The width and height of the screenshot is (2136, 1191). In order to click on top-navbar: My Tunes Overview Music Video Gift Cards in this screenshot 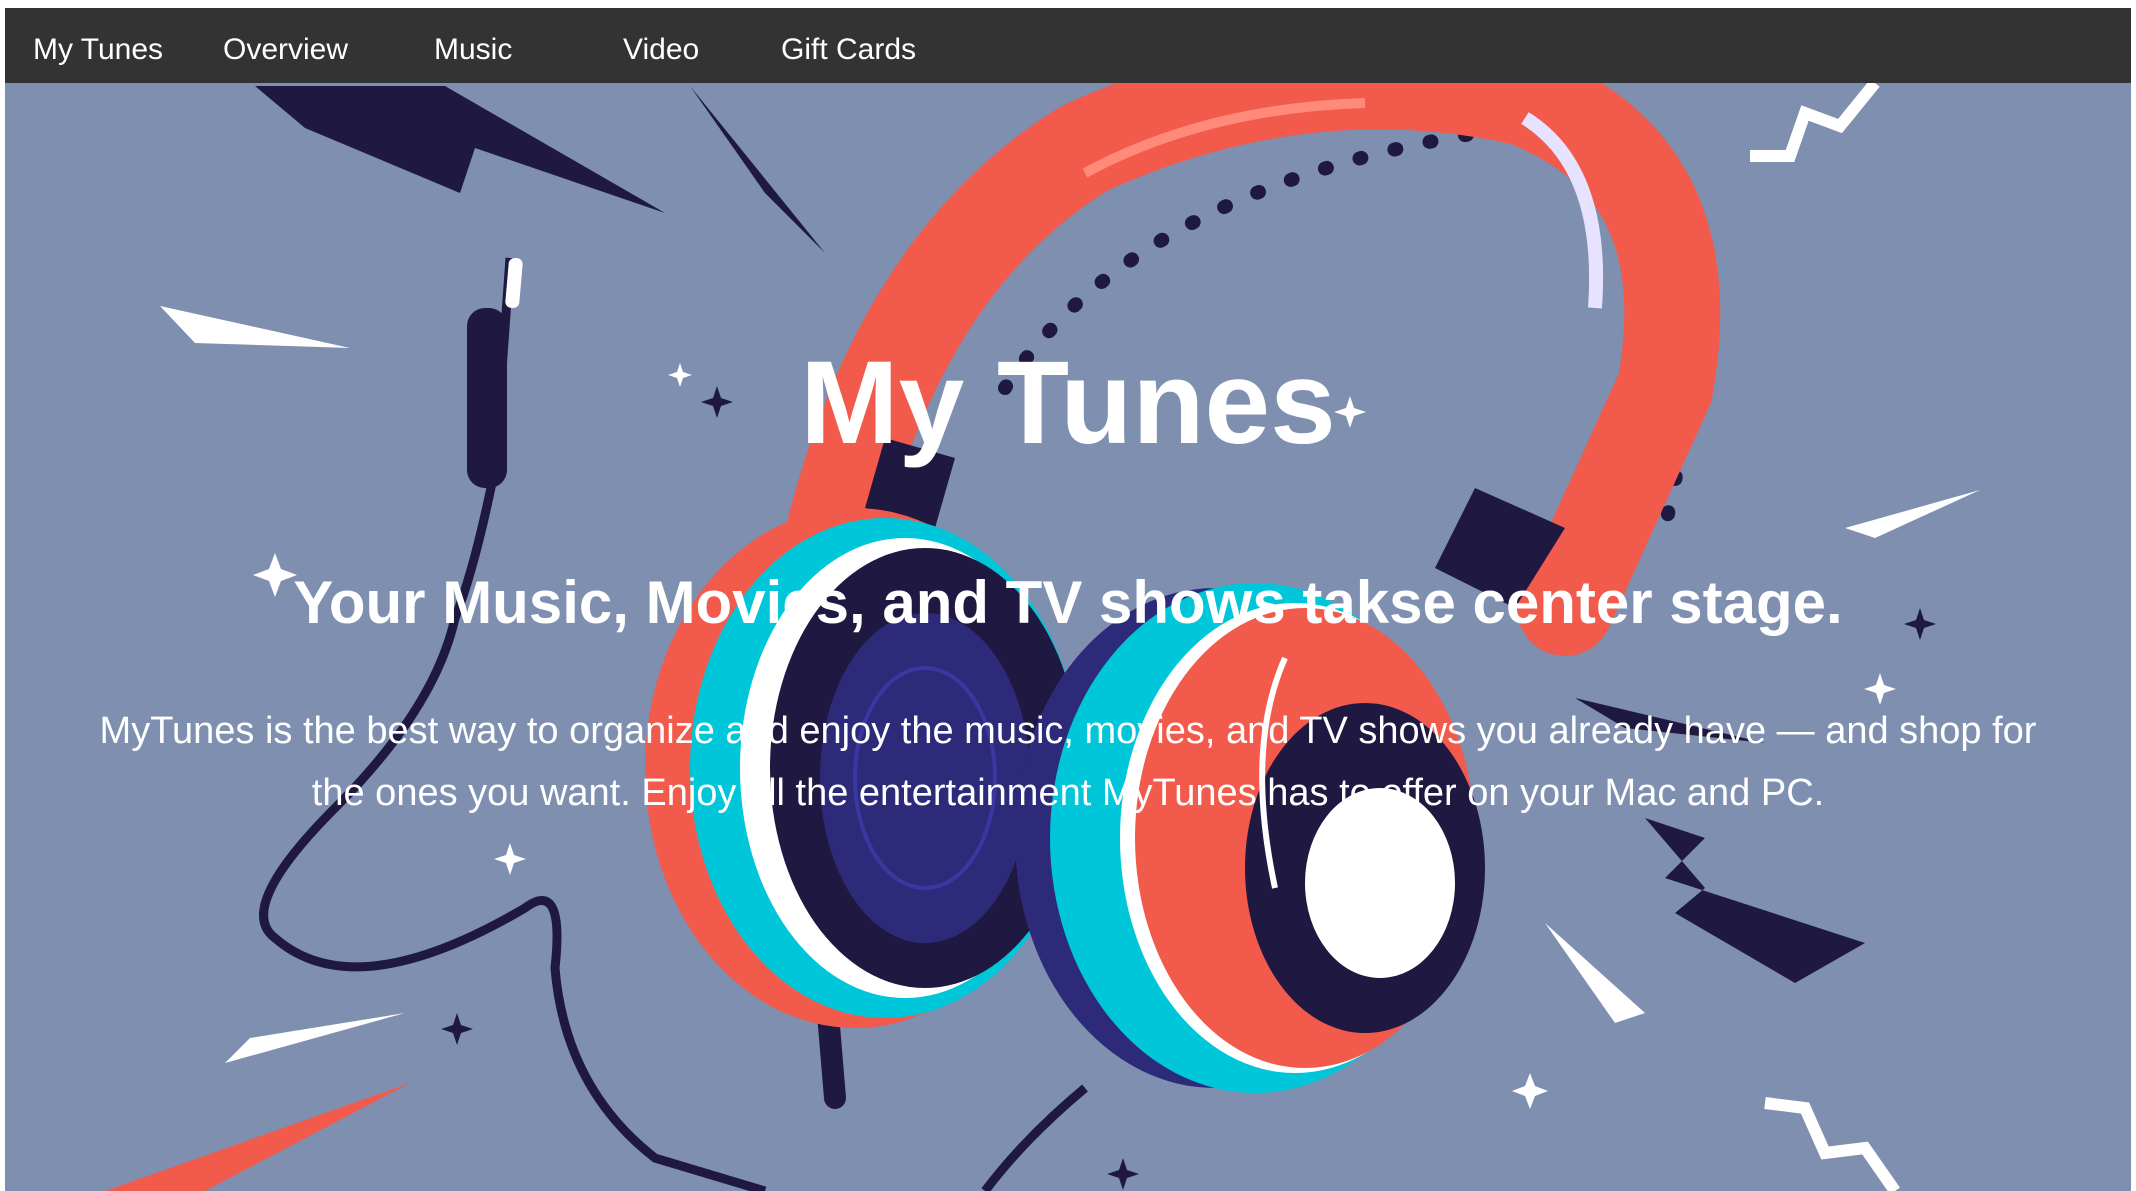, I will do `click(1068, 45)`.